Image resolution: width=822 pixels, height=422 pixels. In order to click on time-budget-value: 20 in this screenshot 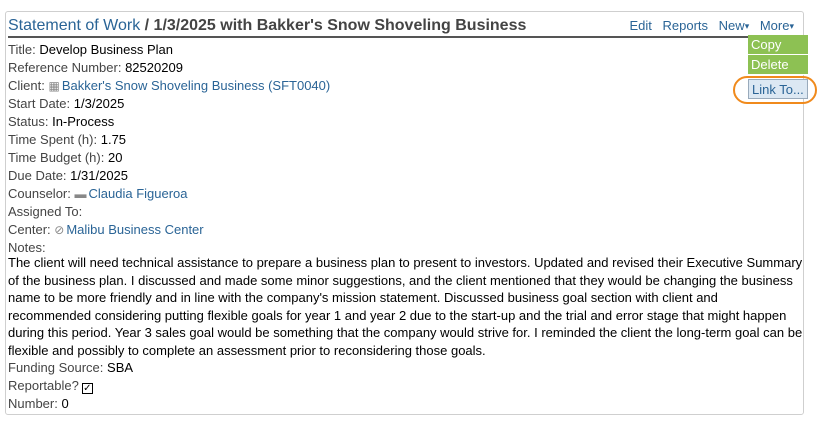, I will do `click(115, 157)`.